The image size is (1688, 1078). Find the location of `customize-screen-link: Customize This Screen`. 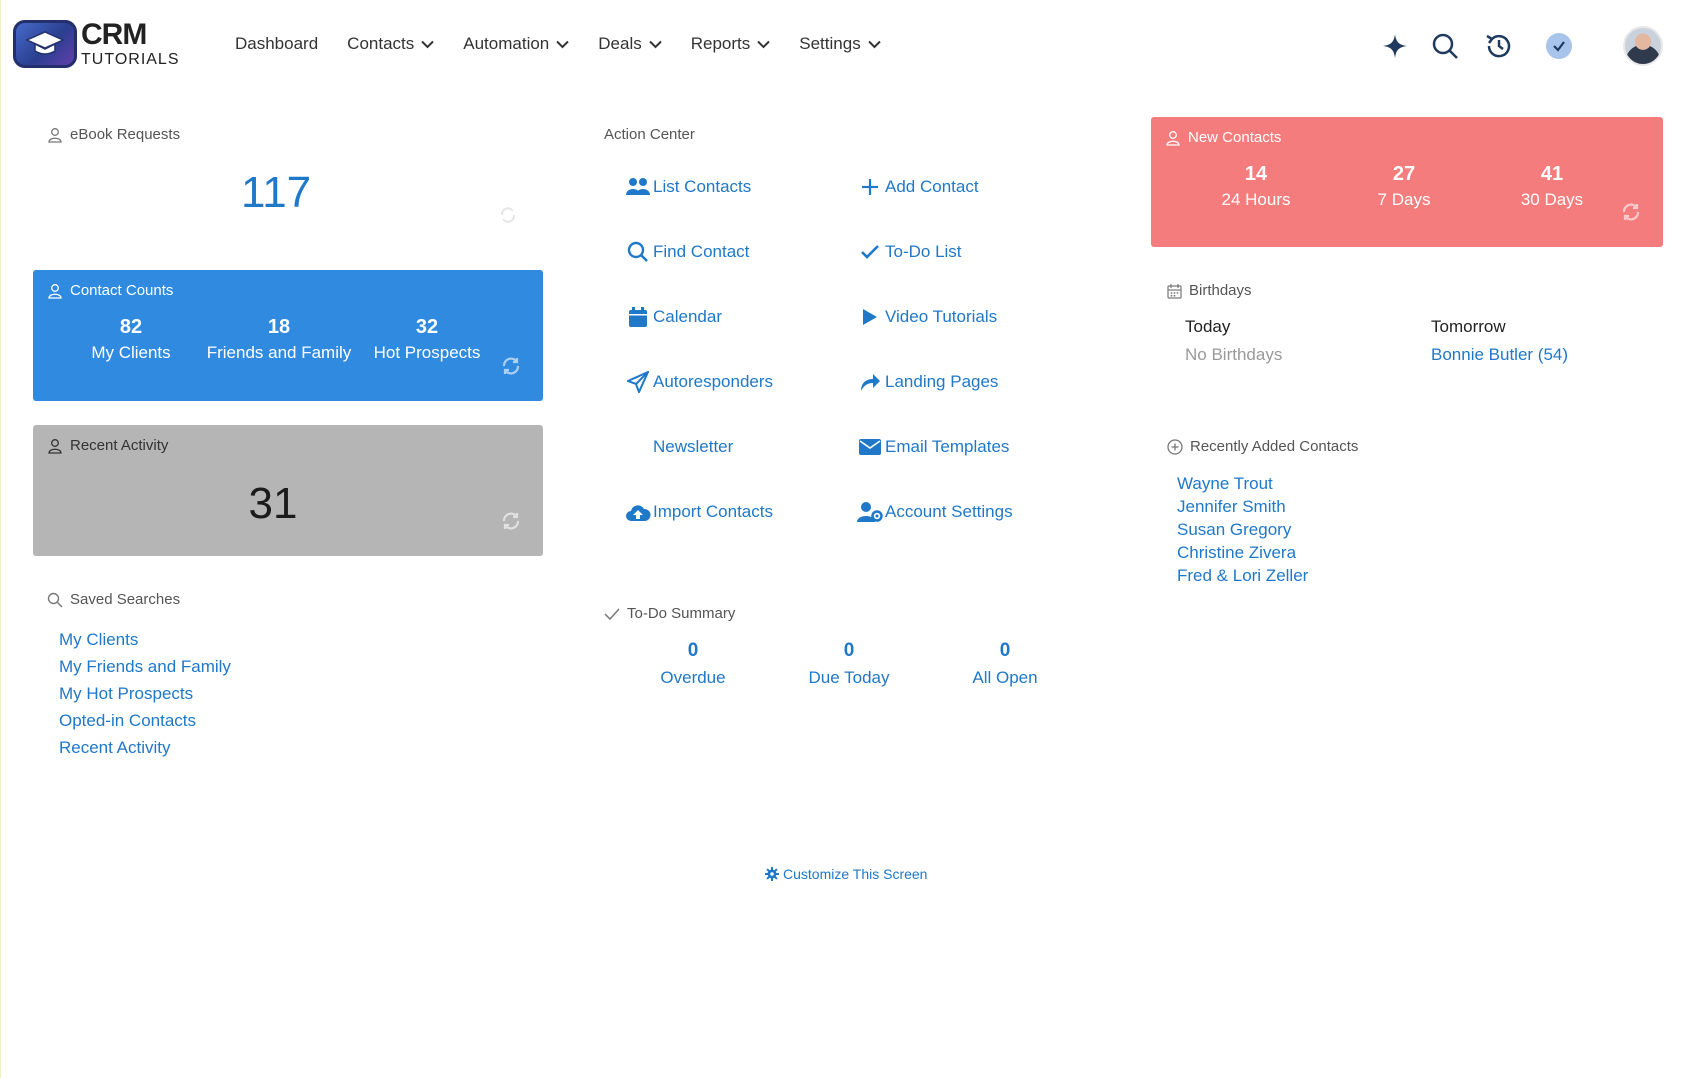

customize-screen-link: Customize This Screen is located at coordinates (846, 874).